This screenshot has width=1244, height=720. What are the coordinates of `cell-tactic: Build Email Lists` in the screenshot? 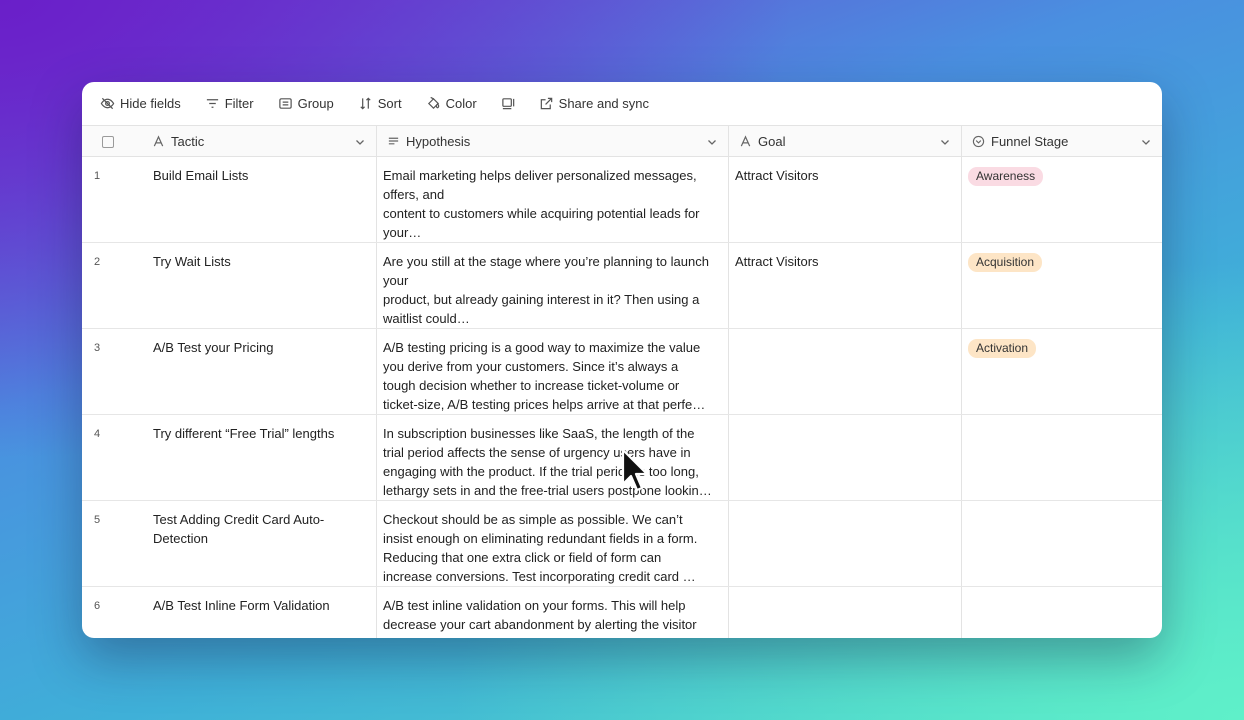 It's located at (259, 199).